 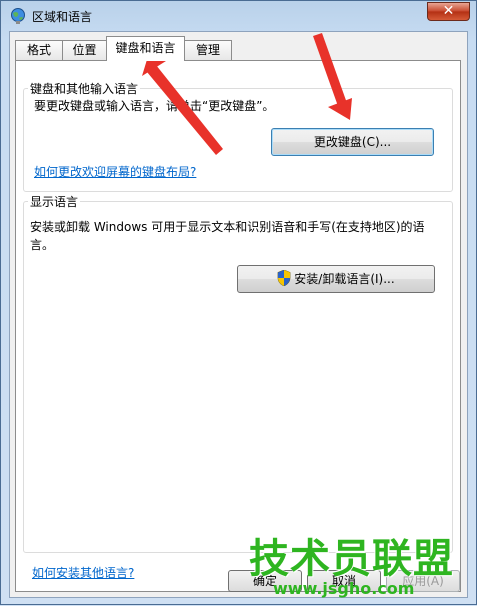 I want to click on welcome-screen-keyboard-link: 如何更改欢迎屏幕的键盘布局?, so click(x=115, y=171).